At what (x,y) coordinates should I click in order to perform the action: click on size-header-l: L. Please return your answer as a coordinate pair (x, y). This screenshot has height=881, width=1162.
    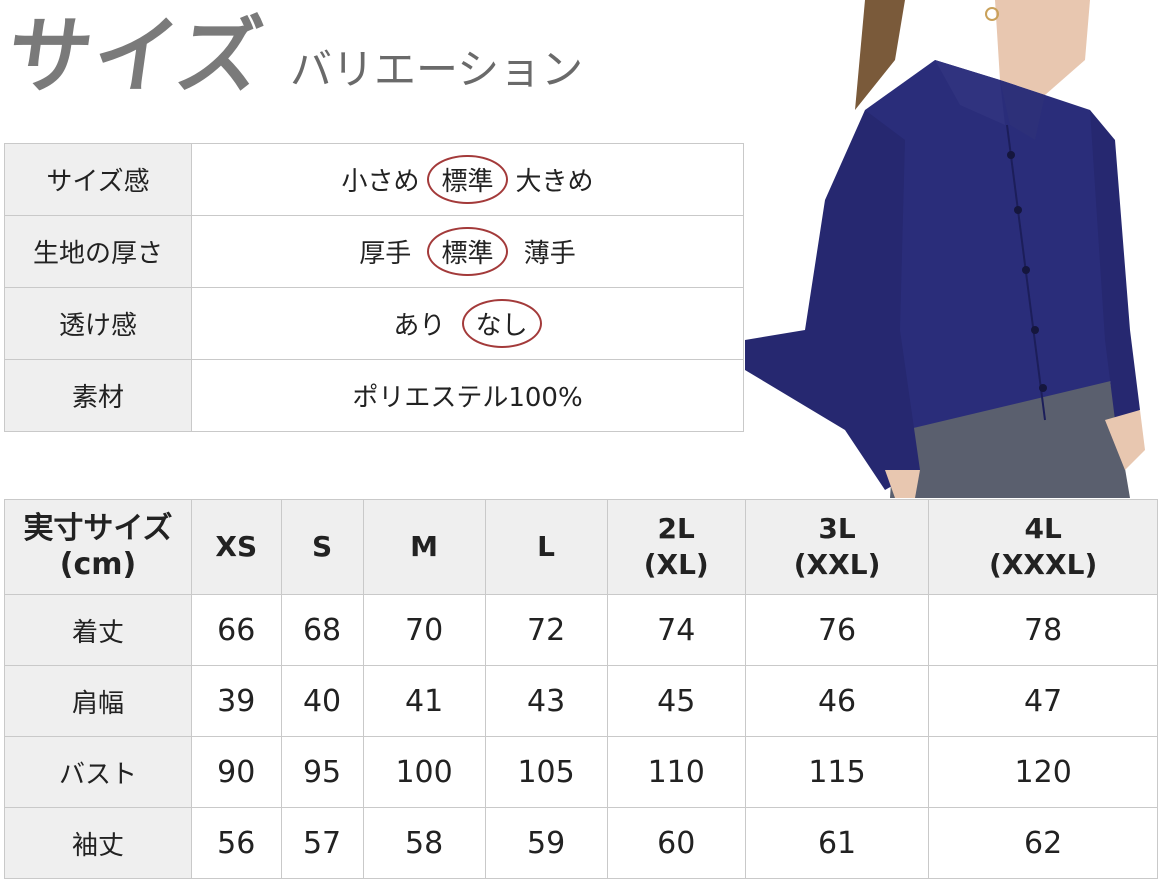
    Looking at the image, I should click on (546, 547).